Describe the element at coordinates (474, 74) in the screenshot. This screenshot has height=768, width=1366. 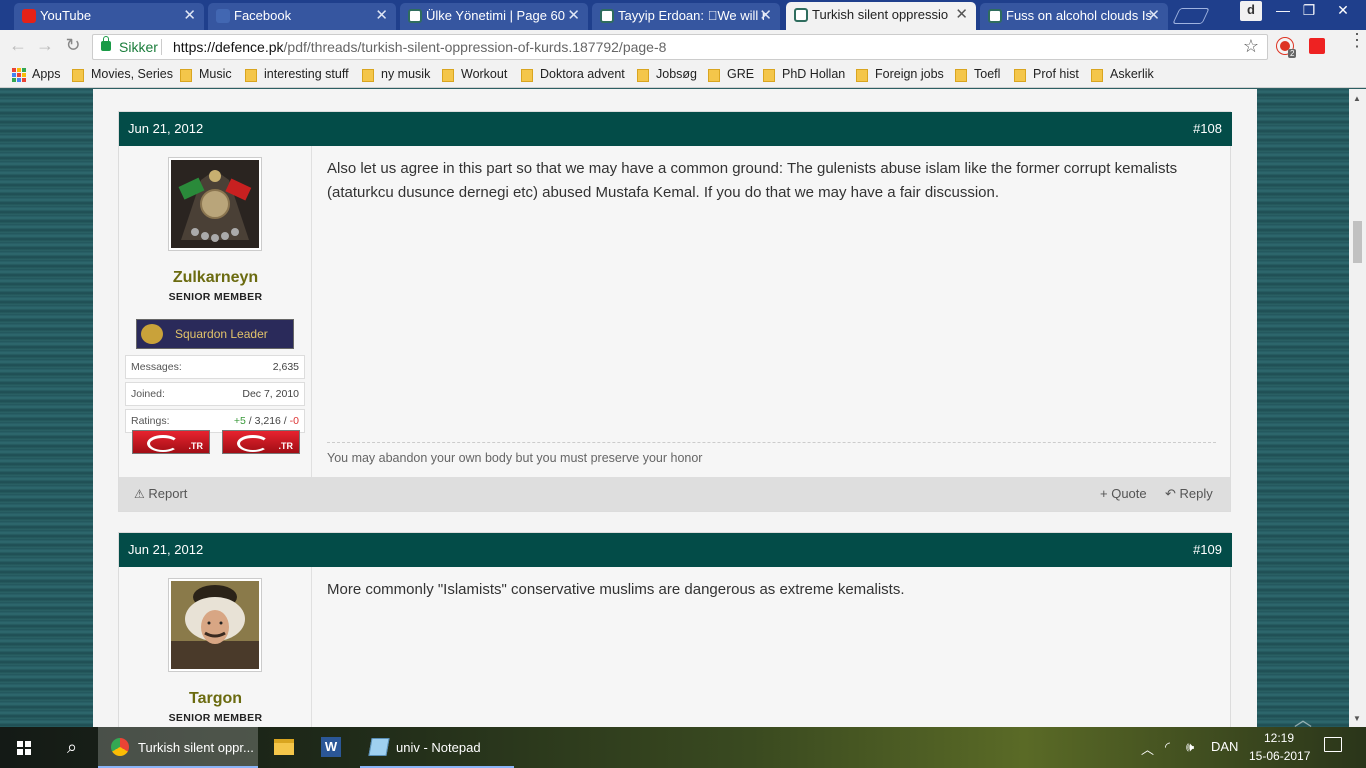
I see `bookmark-workout: Workout` at that location.